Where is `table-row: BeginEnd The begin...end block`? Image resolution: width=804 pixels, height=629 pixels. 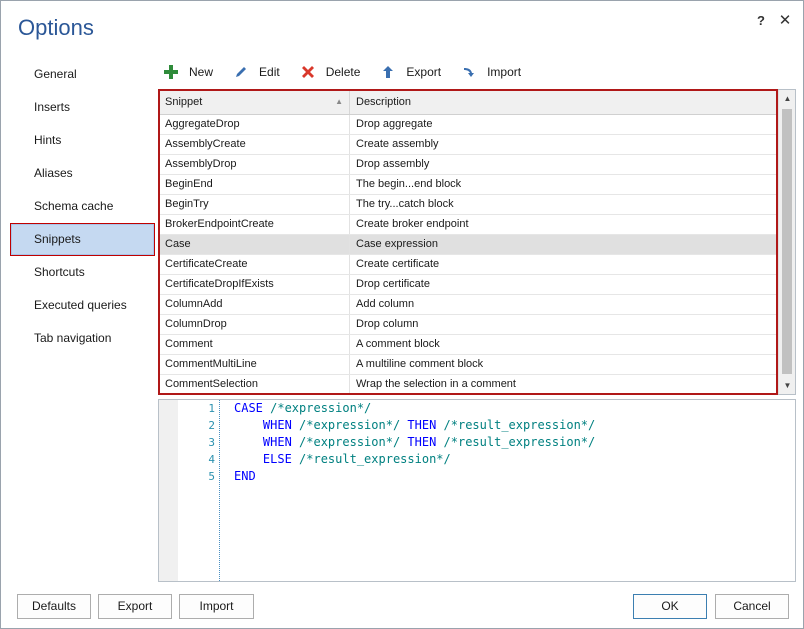
table-row: BeginEnd The begin...end block is located at coordinates (468, 185).